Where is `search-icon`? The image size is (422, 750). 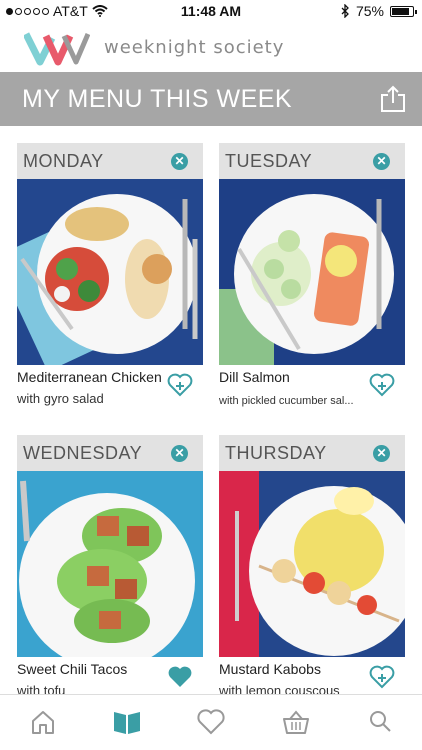 search-icon is located at coordinates (380, 721).